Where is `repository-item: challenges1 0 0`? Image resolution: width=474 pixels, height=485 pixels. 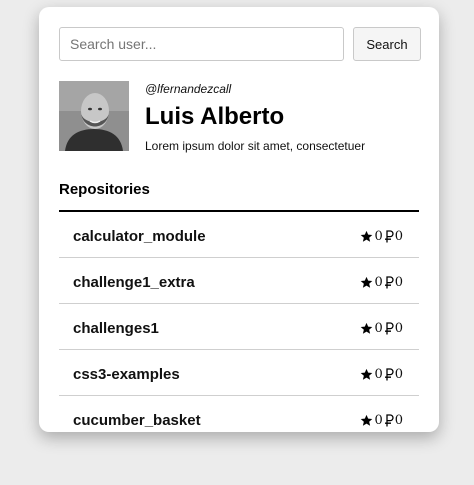
repository-item: challenges1 0 0 is located at coordinates (239, 327).